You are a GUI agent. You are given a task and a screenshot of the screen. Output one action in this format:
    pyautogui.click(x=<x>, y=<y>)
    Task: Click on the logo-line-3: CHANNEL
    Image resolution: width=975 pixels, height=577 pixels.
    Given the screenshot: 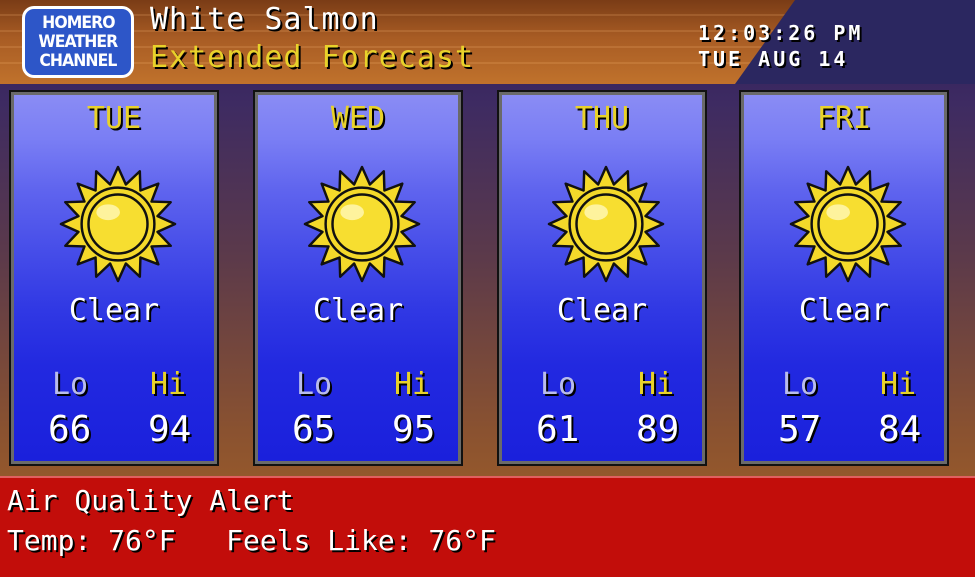 What is the action you would take?
    pyautogui.click(x=78, y=60)
    